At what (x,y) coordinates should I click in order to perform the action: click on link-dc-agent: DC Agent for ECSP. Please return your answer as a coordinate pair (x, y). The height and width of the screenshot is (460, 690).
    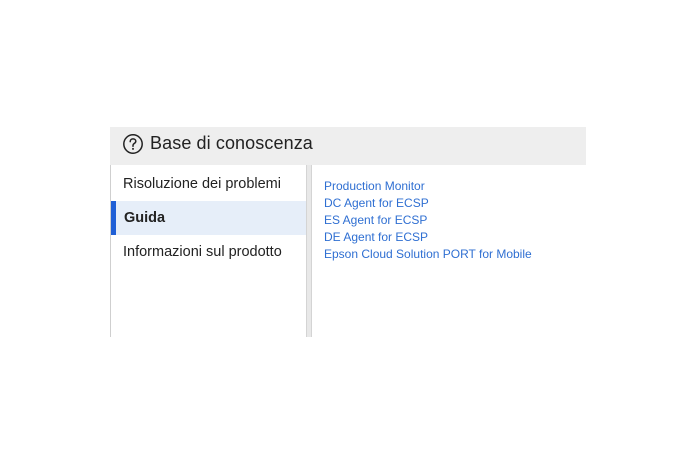
    Looking at the image, I should click on (376, 203).